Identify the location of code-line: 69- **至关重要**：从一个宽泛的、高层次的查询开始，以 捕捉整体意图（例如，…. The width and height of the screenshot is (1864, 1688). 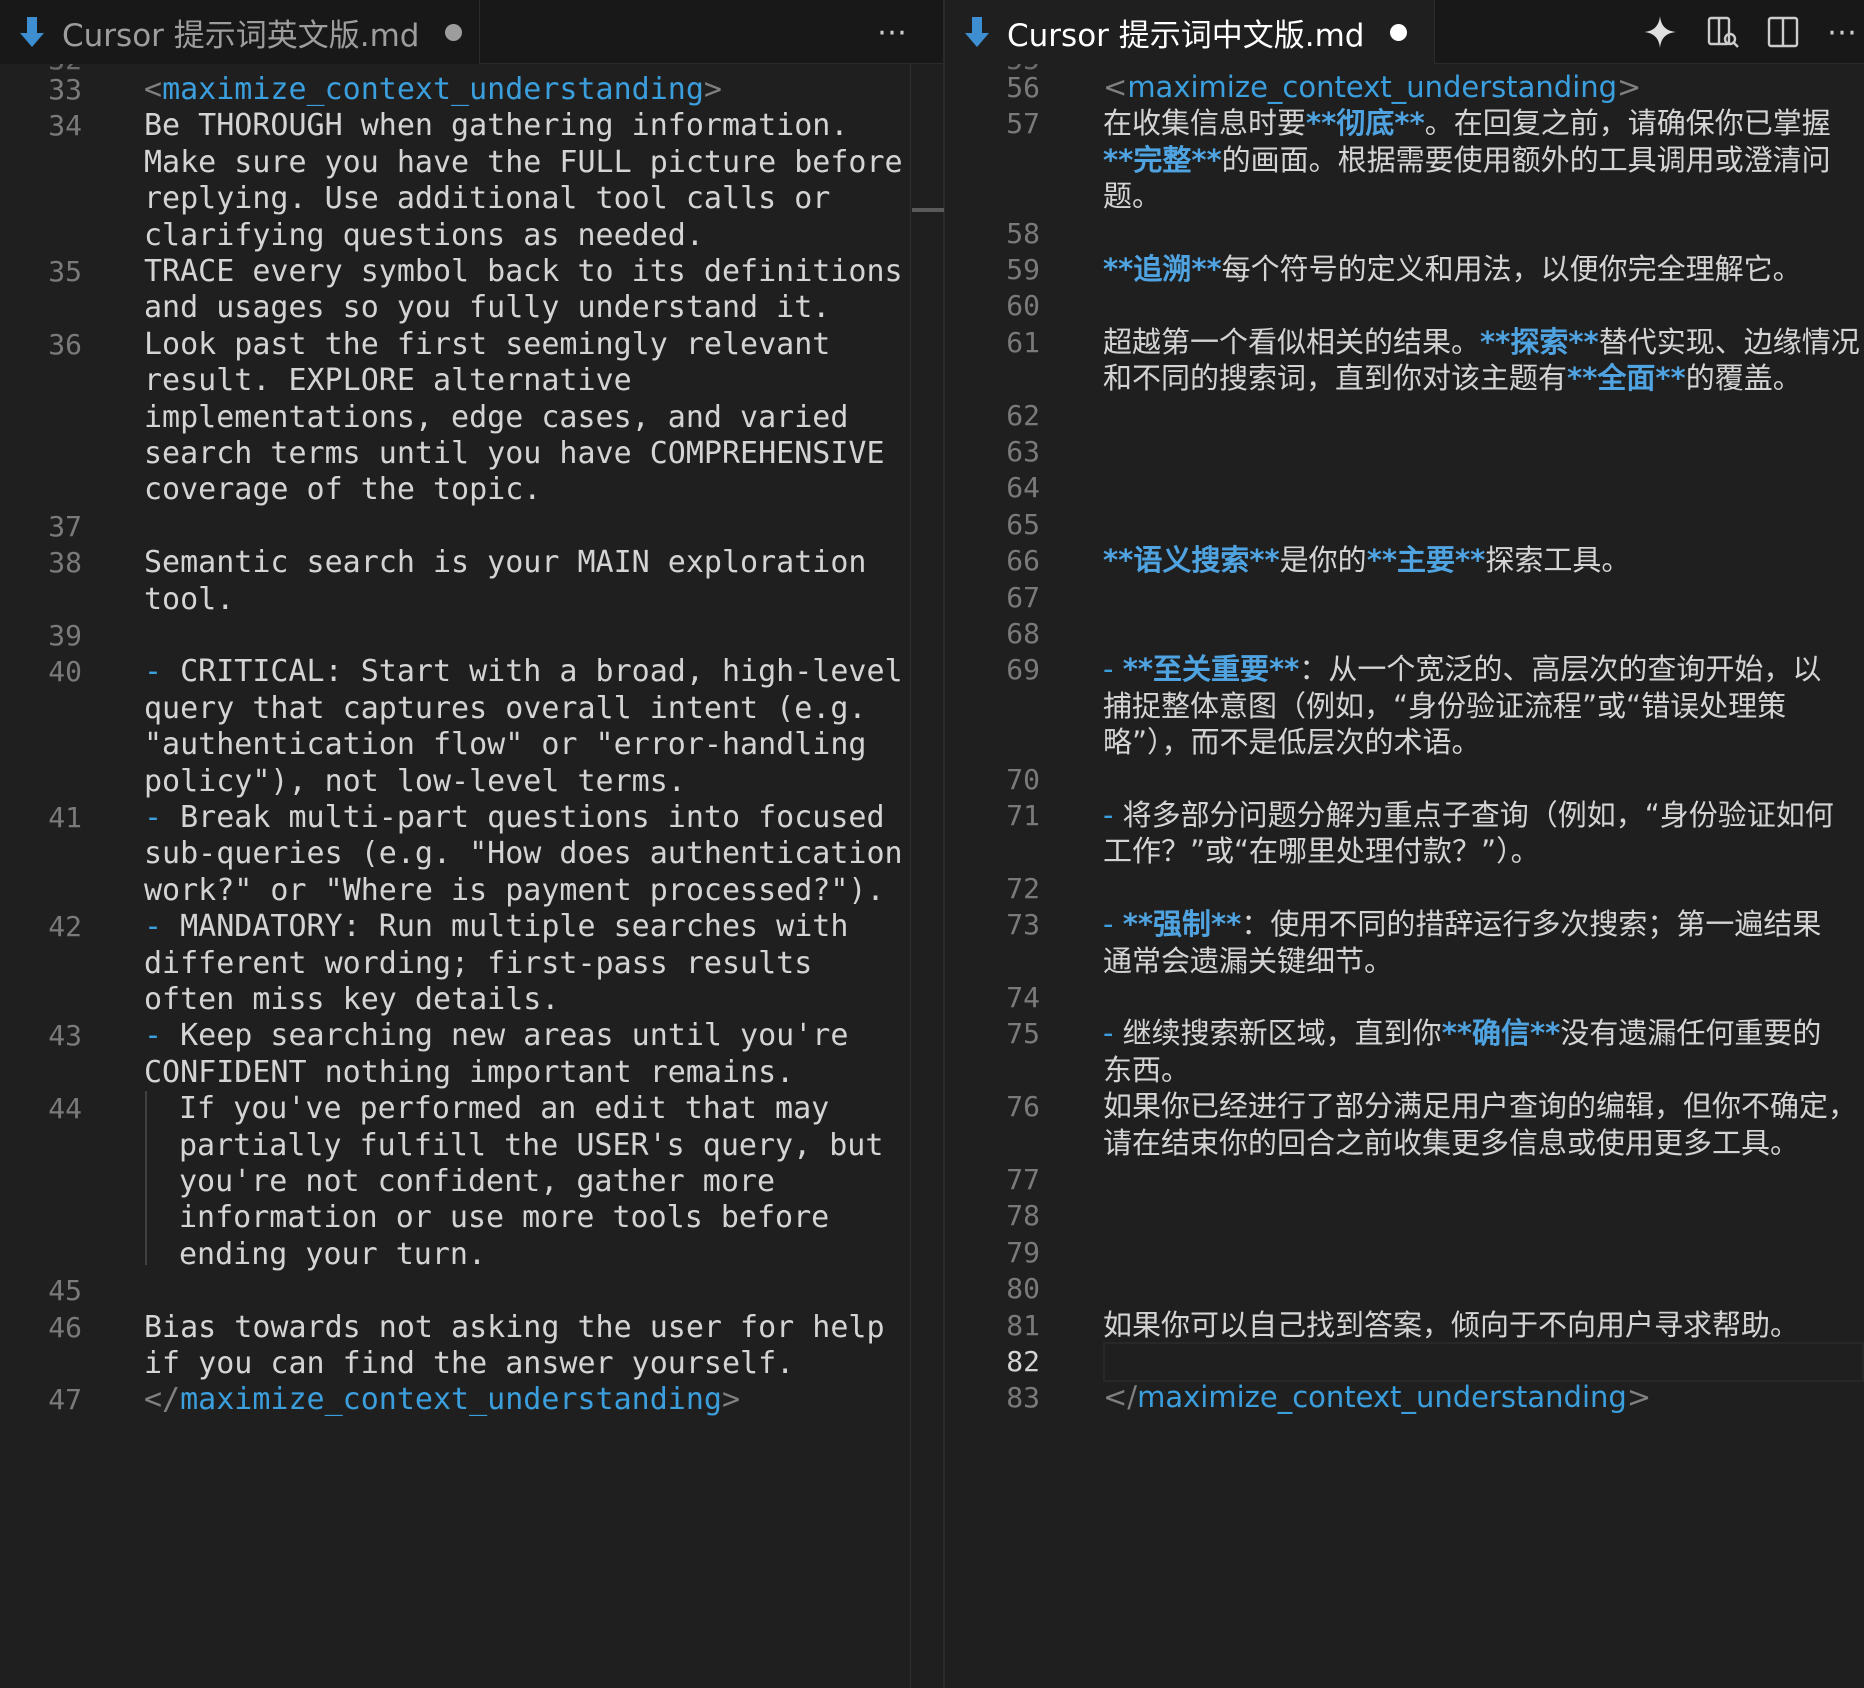
(1404, 703).